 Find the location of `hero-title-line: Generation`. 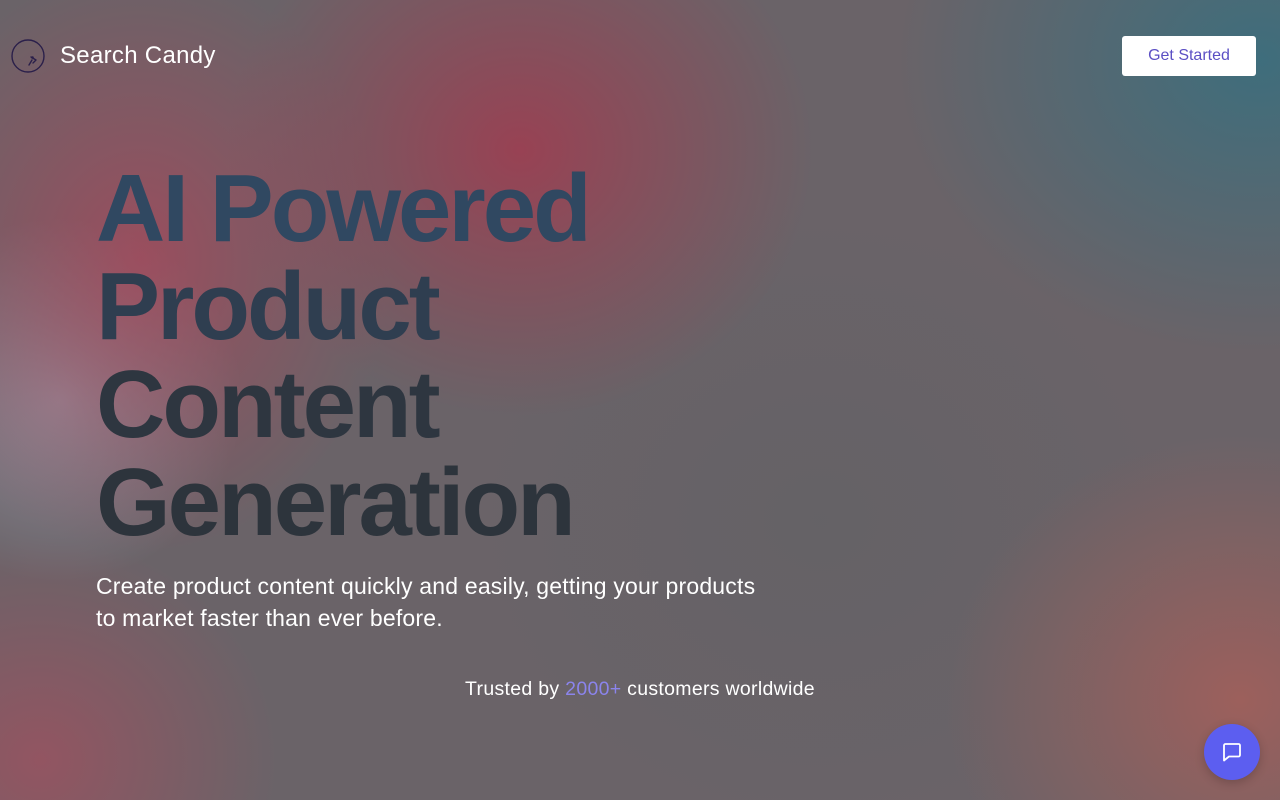

hero-title-line: Generation is located at coordinates (336, 502).